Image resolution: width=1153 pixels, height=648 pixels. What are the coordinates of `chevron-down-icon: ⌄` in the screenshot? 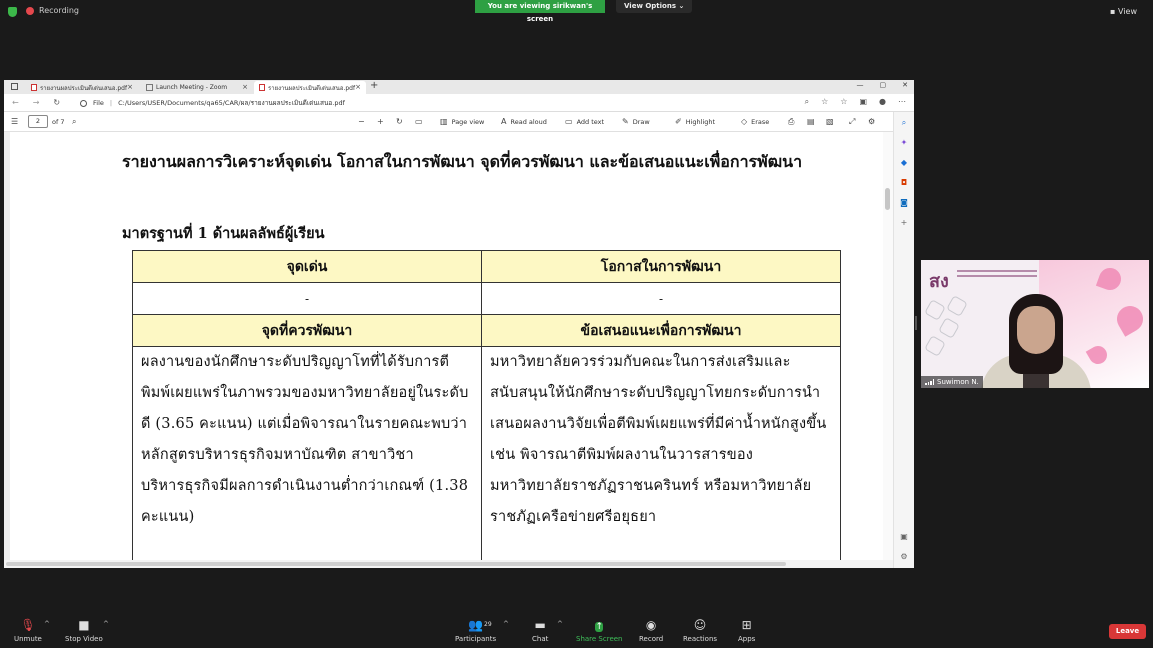 It's located at (681, 6).